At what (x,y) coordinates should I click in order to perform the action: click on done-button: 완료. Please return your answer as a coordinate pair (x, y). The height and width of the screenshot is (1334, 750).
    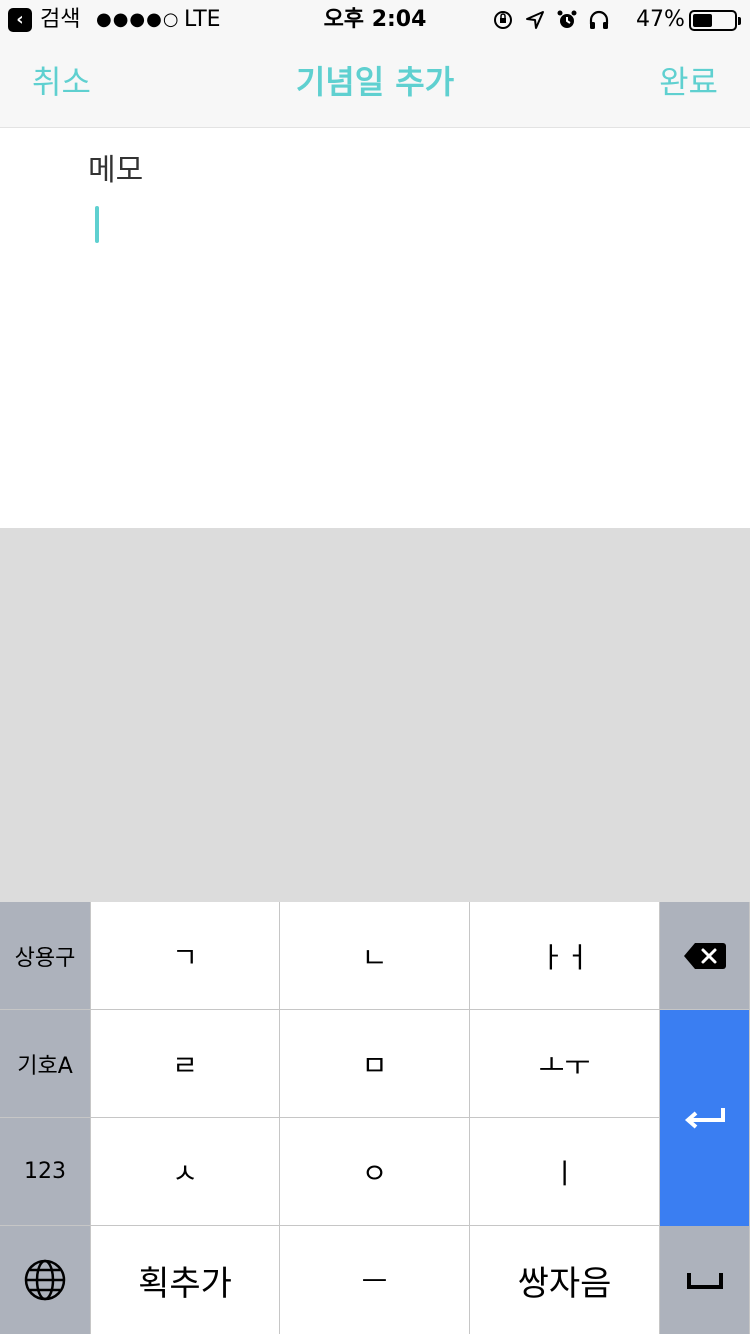
    Looking at the image, I should click on (688, 82).